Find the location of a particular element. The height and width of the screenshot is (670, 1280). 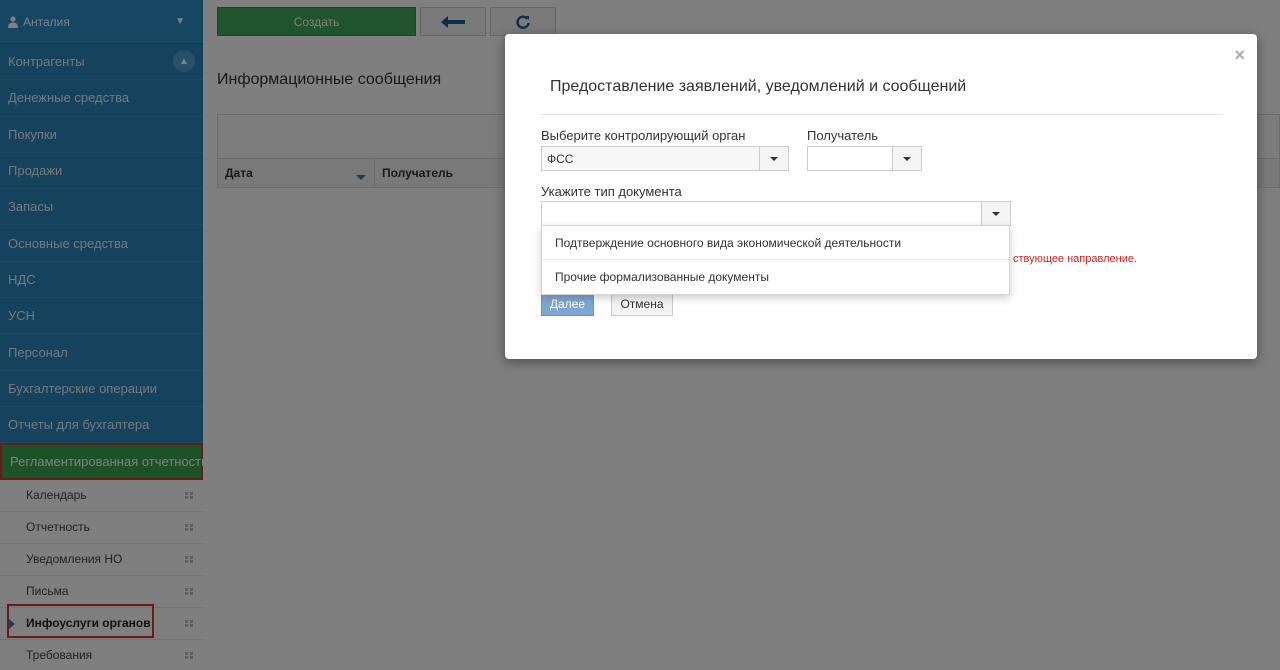

recipient-select is located at coordinates (864, 158).